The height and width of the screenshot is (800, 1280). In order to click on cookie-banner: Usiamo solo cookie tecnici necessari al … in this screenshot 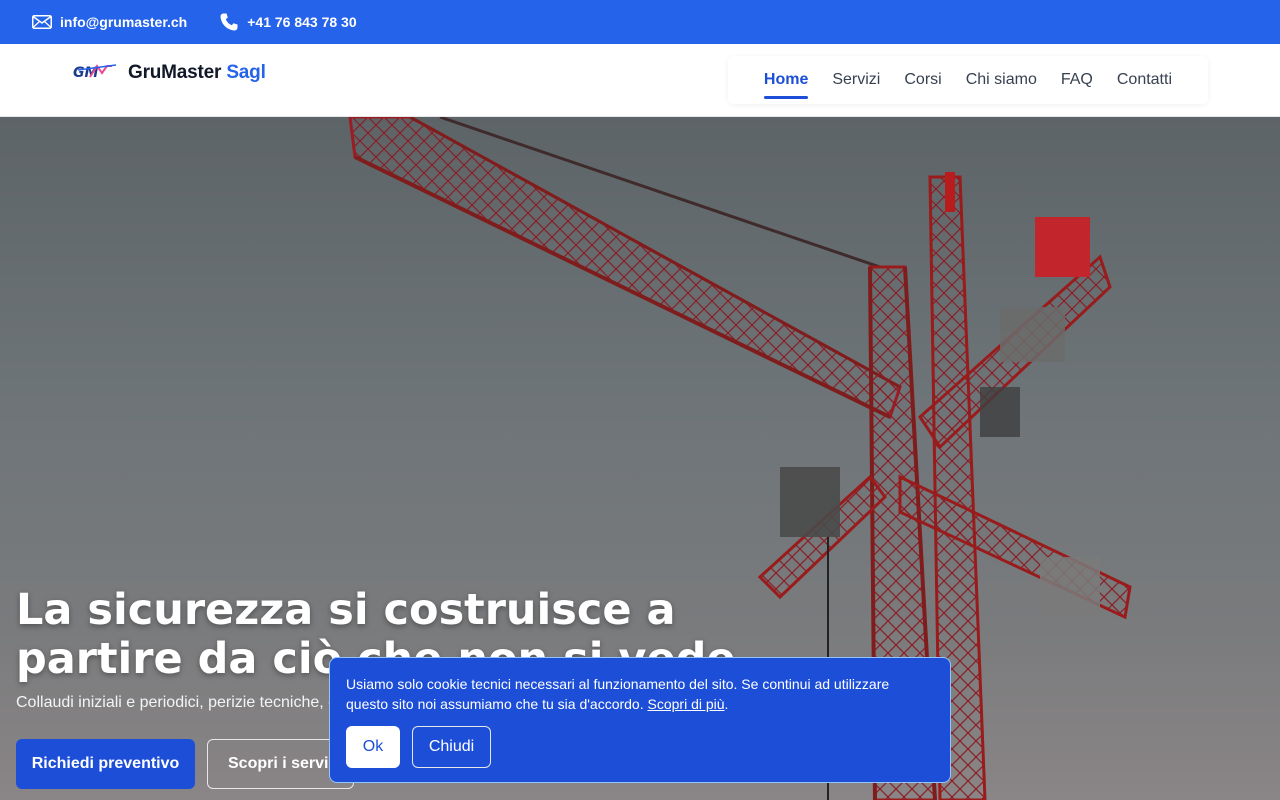, I will do `click(640, 720)`.